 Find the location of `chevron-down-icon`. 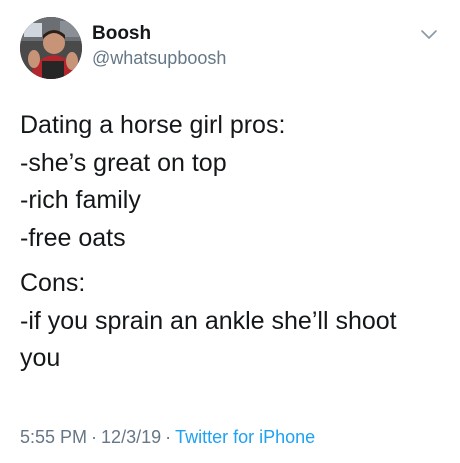

chevron-down-icon is located at coordinates (429, 35).